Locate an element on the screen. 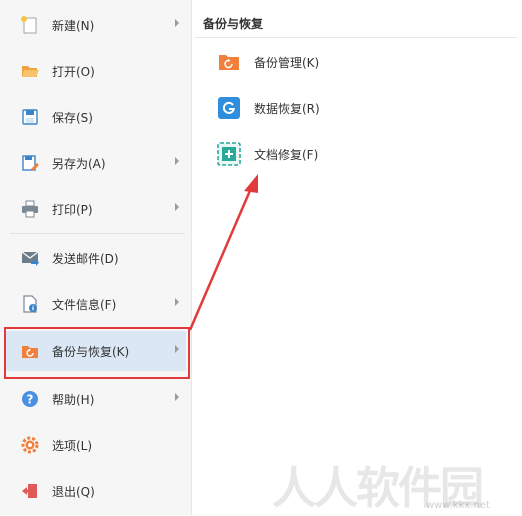 This screenshot has height=516, width=522. annotation-arrow is located at coordinates (223, 252).